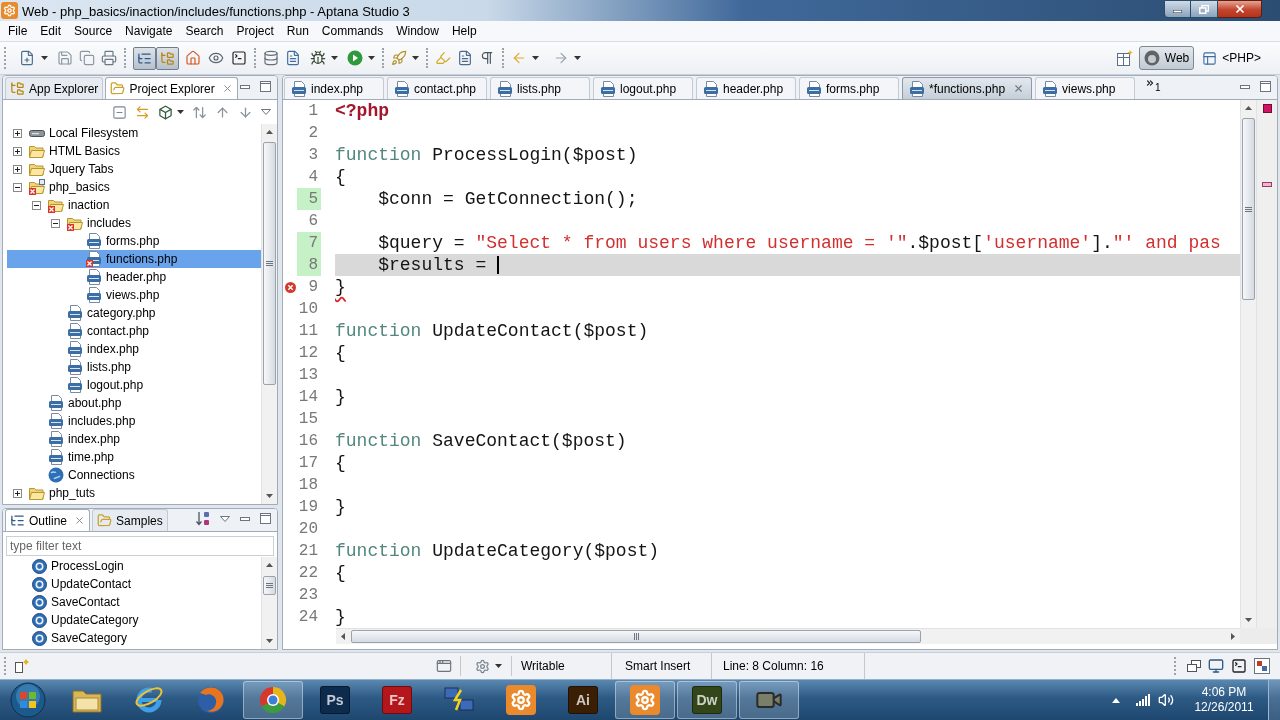 Image resolution: width=1280 pixels, height=720 pixels. Describe the element at coordinates (255, 31) in the screenshot. I see `menu-item: Project` at that location.